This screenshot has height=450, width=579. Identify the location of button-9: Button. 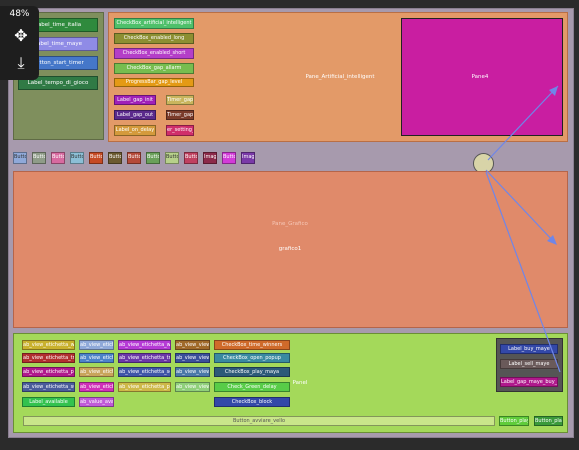
(172, 158).